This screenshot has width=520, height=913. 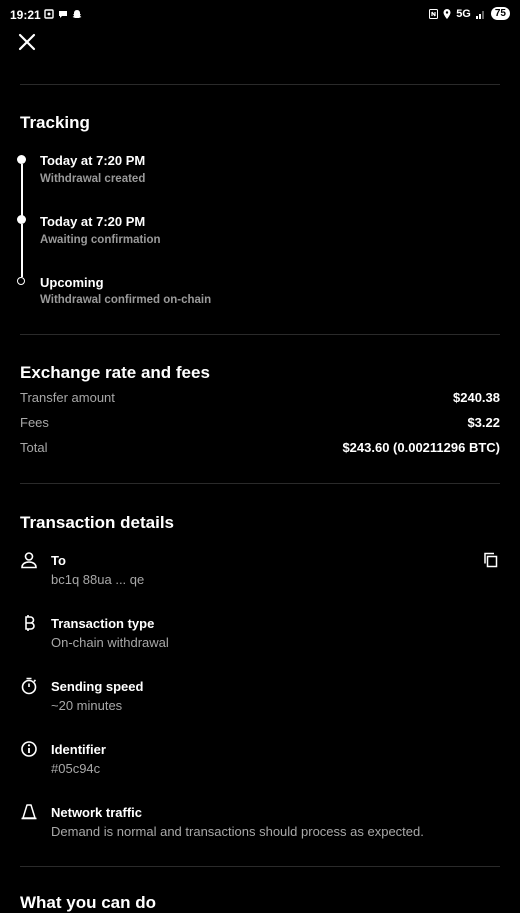 I want to click on screenshot-icon, so click(x=49, y=14).